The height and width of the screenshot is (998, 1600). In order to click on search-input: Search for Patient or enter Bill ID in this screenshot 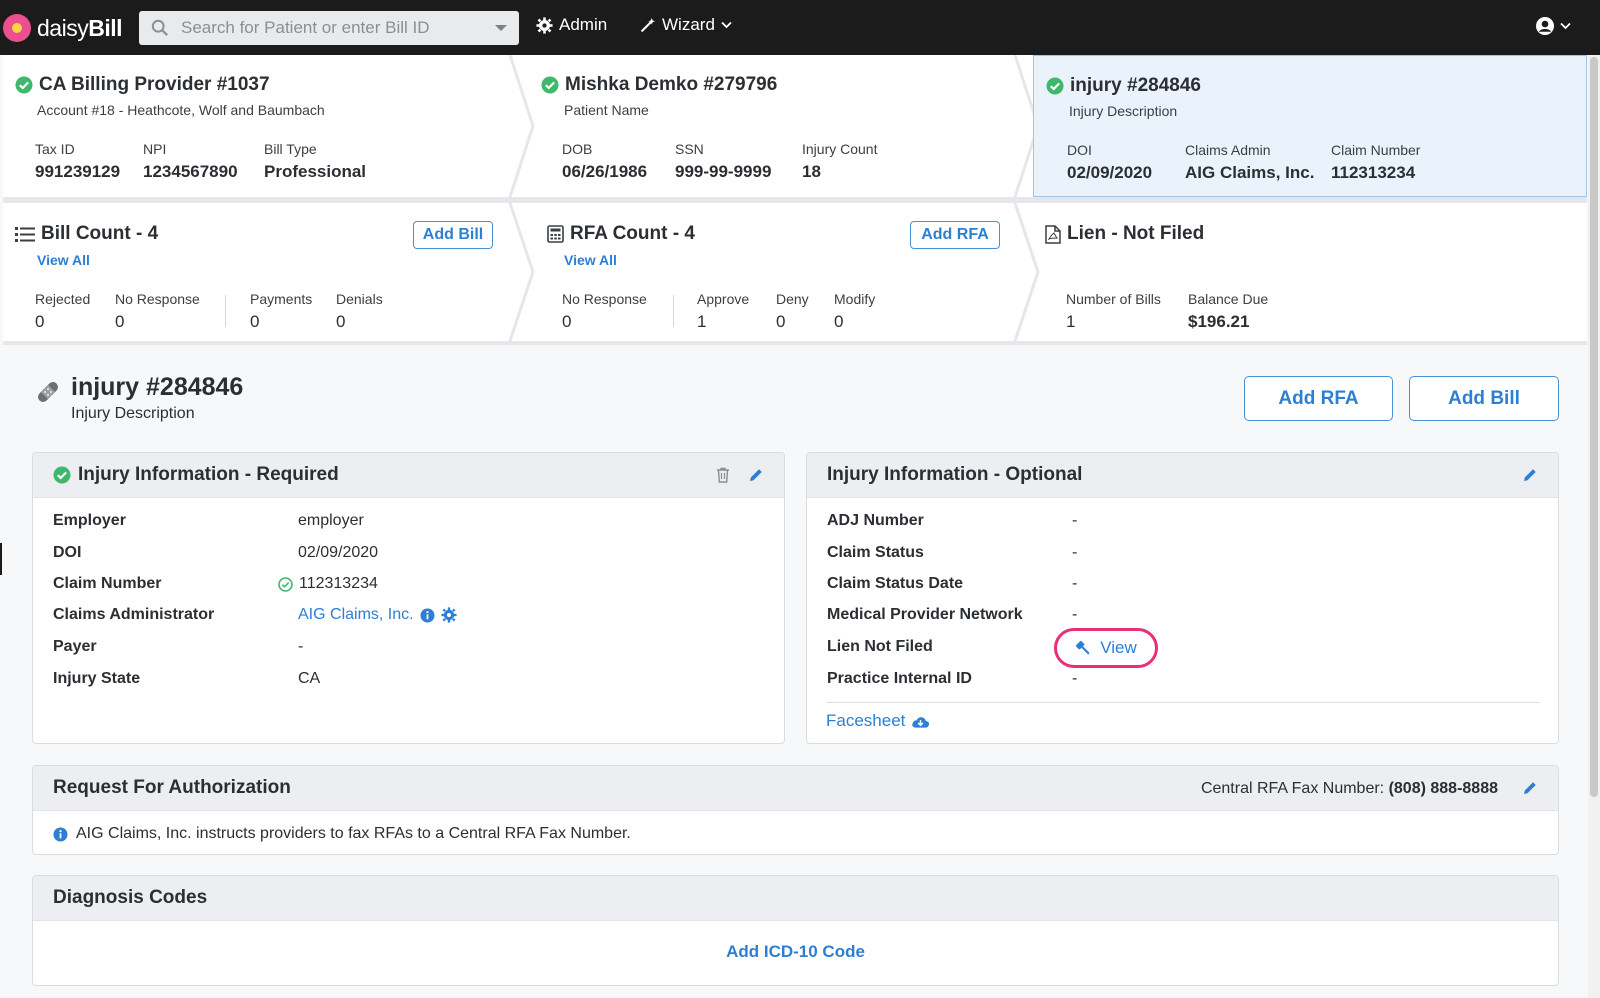, I will do `click(329, 28)`.